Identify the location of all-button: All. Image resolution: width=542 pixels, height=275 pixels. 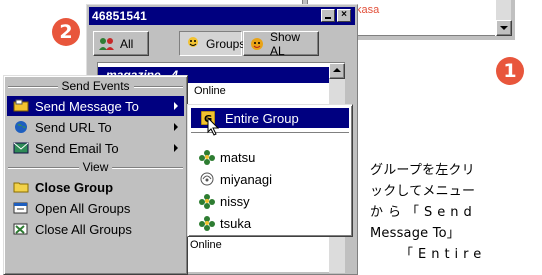
(121, 43).